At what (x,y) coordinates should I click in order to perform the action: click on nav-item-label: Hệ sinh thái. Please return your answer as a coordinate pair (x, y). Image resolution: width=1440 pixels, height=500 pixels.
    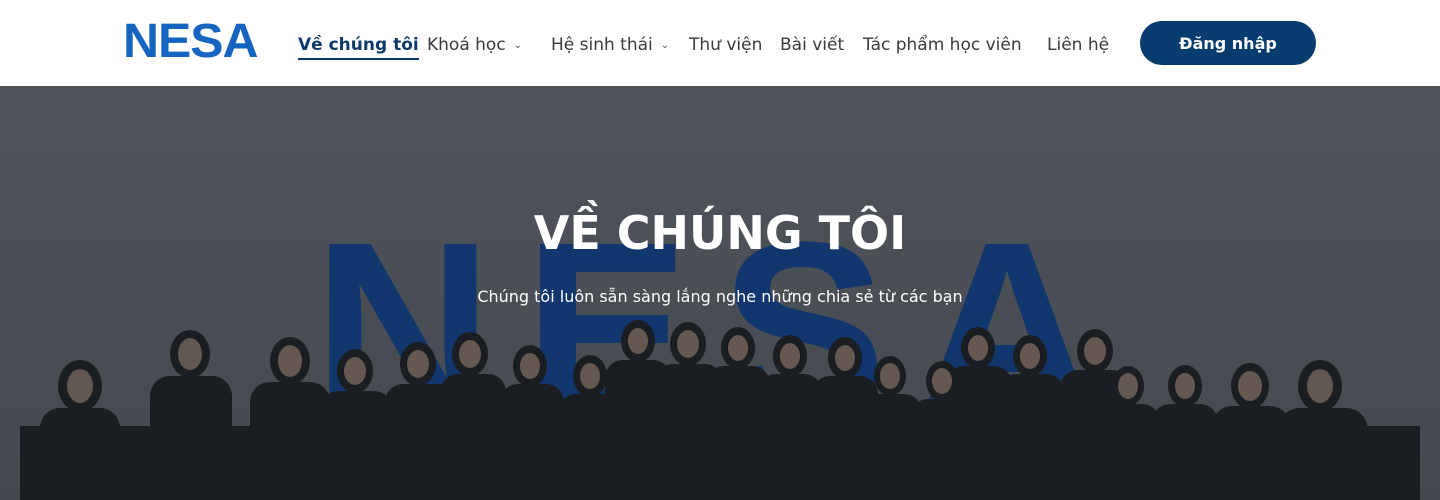
    Looking at the image, I should click on (602, 45).